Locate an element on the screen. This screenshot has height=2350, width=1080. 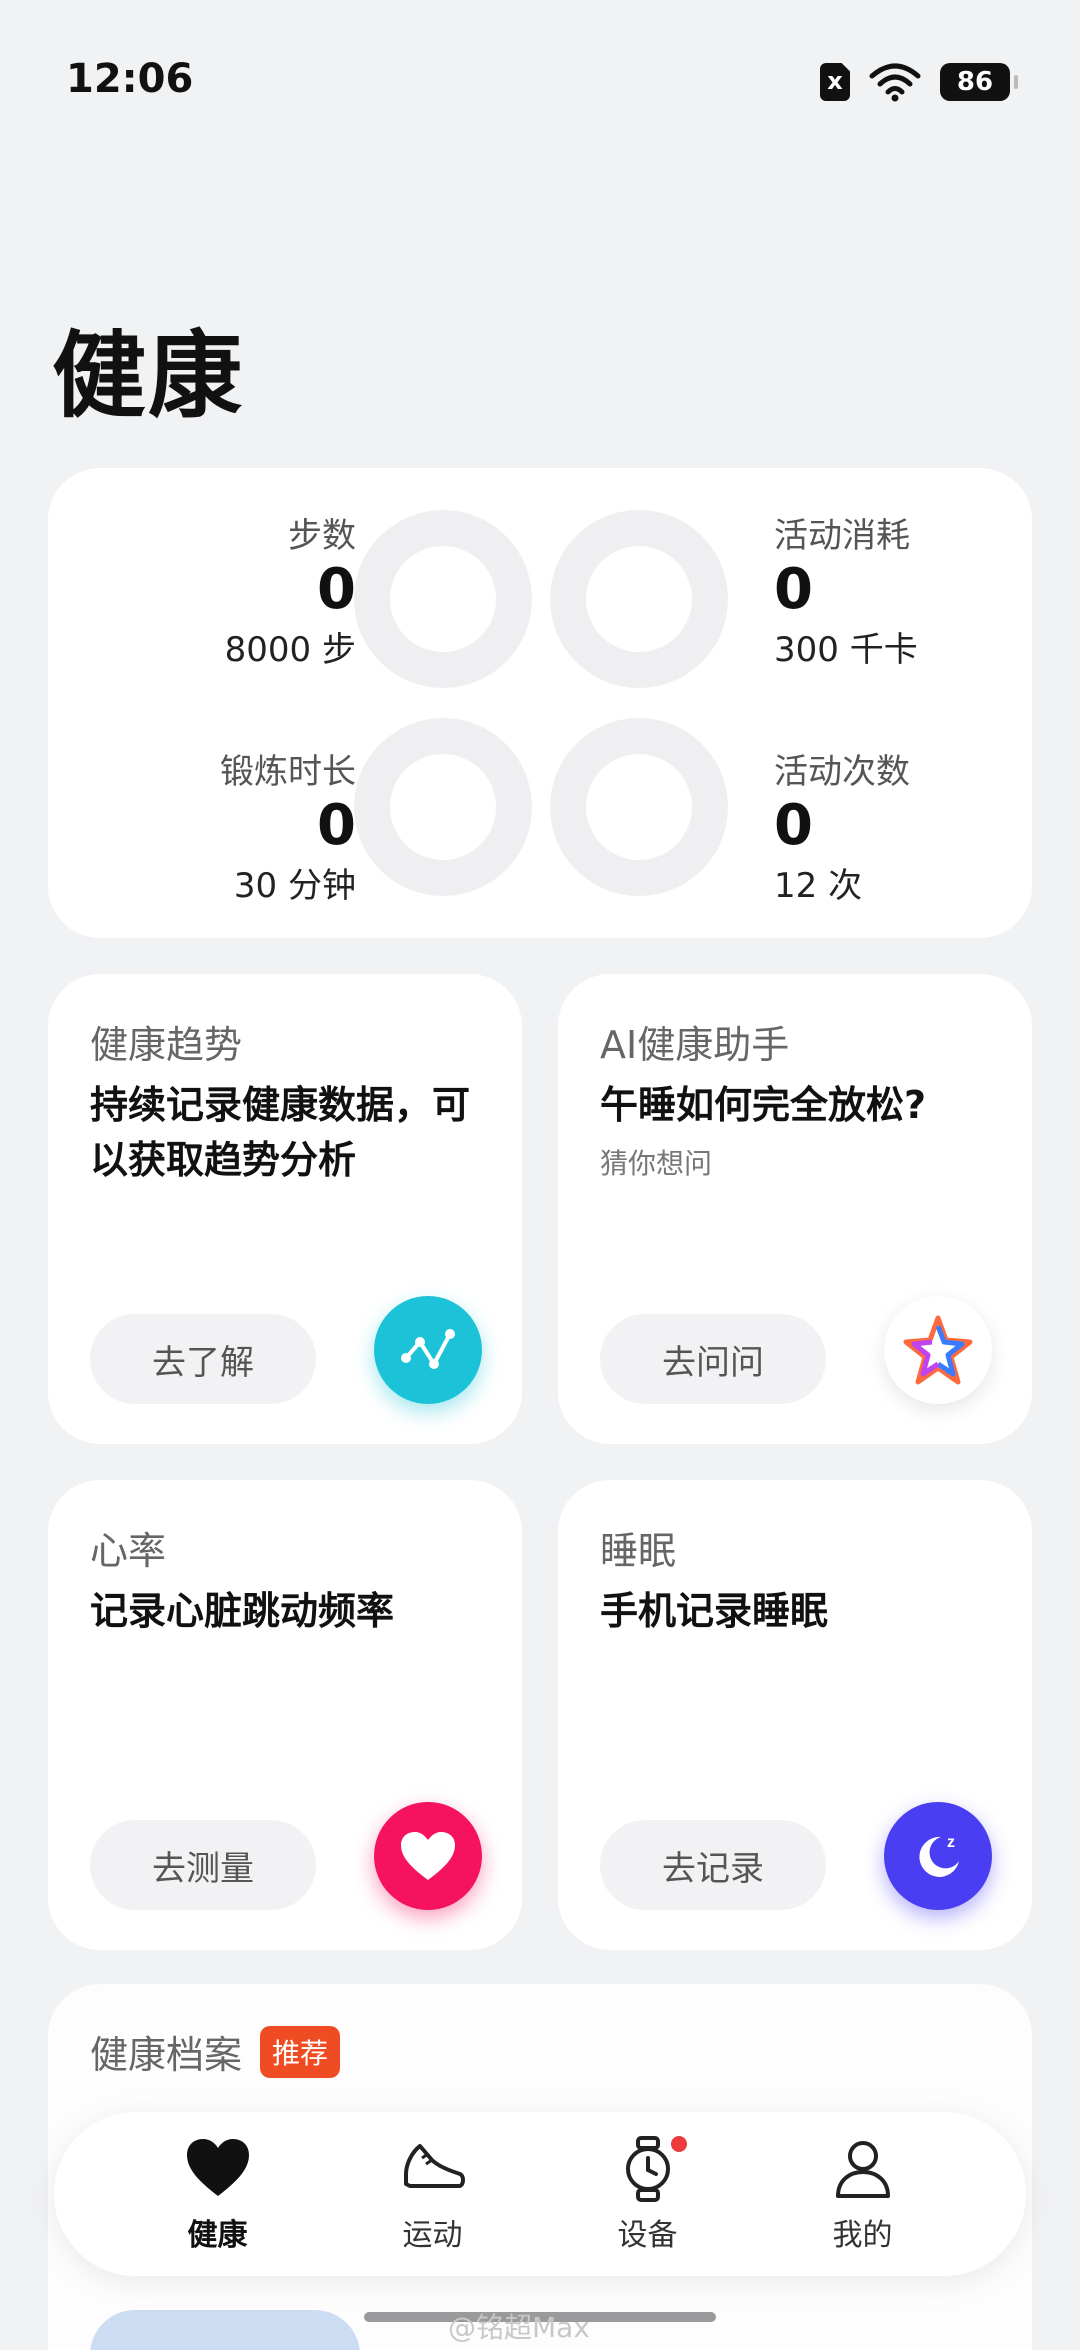
sleep-card: 睡眠 手机记录睡眠 去记录 z is located at coordinates (795, 1715).